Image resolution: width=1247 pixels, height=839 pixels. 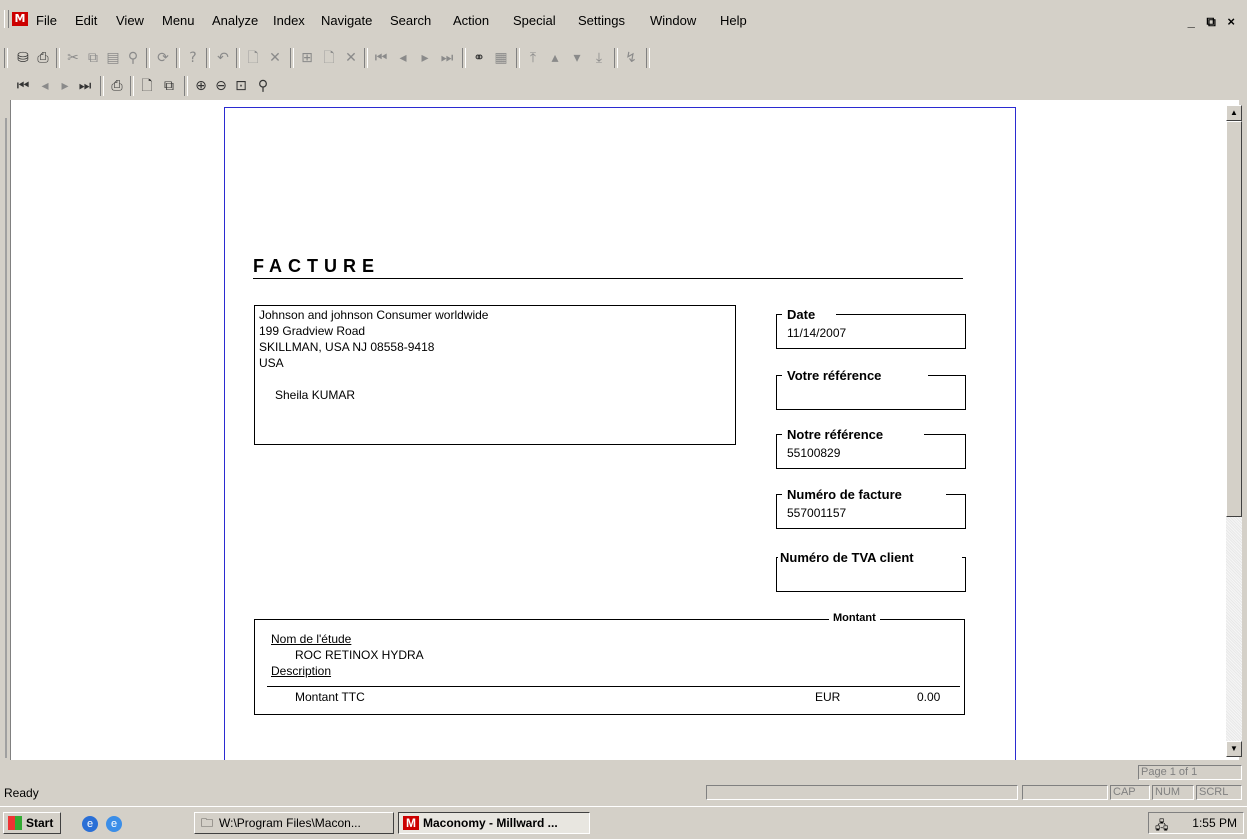 I want to click on up-icon: ▴, so click(x=555, y=58).